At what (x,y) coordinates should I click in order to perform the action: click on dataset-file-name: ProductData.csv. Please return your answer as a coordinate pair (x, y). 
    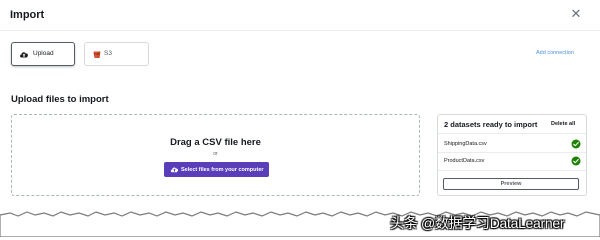
    Looking at the image, I should click on (464, 161).